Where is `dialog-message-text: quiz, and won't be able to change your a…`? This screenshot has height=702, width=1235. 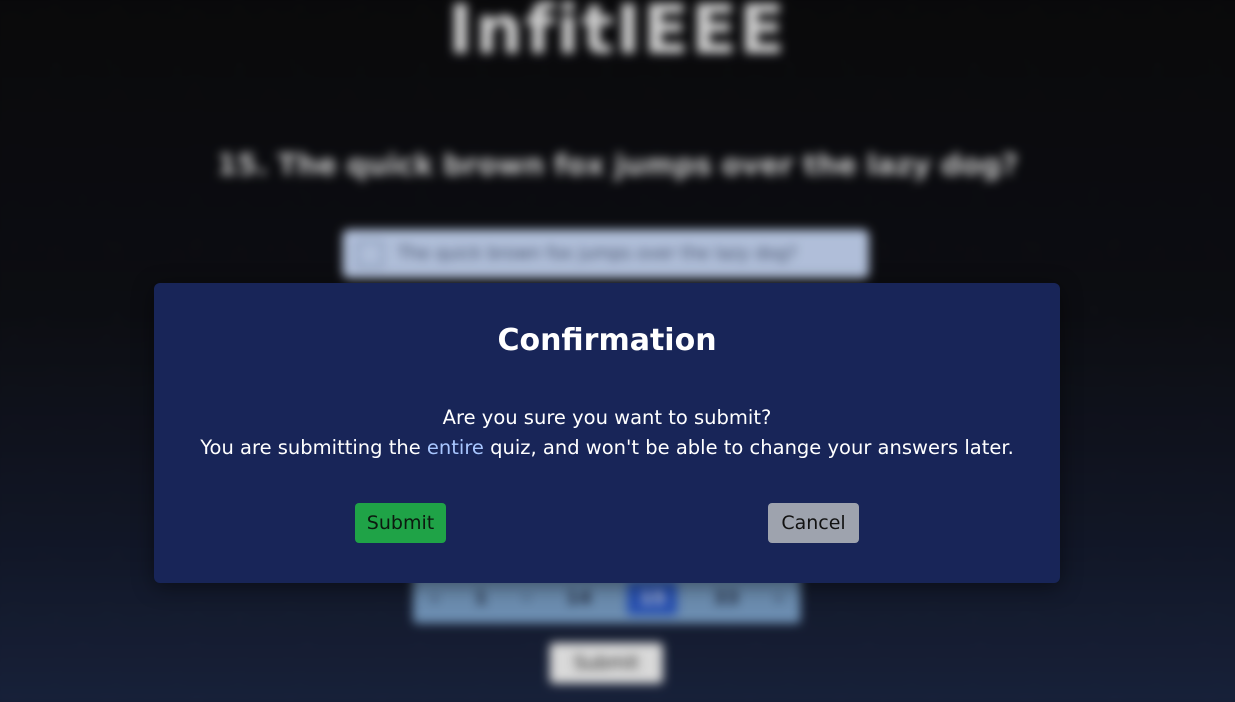 dialog-message-text: quiz, and won't be able to change your a… is located at coordinates (748, 447).